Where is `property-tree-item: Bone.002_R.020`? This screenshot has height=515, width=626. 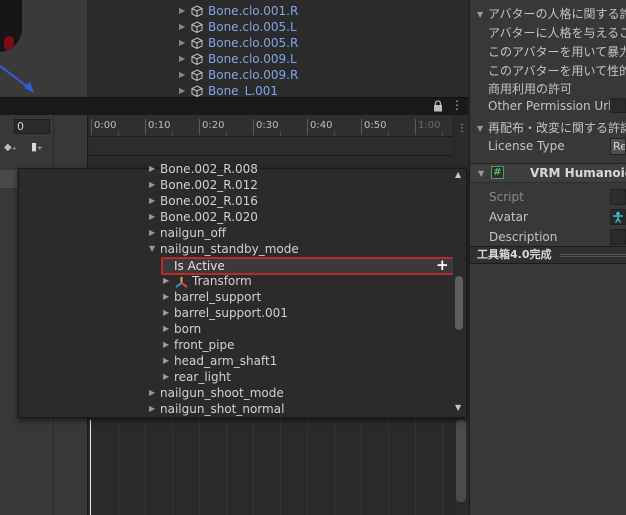 property-tree-item: Bone.002_R.020 is located at coordinates (209, 217).